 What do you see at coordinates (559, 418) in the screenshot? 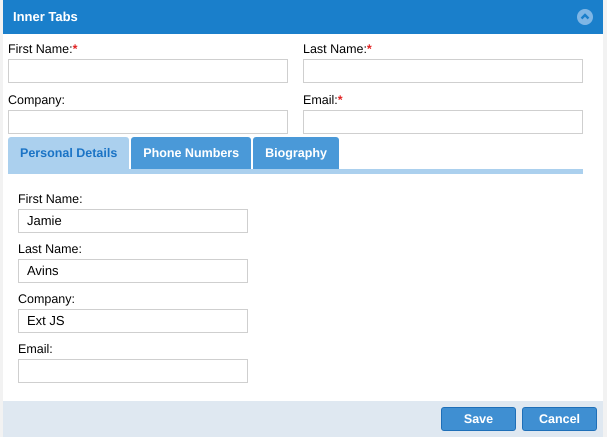
I see `cancel-button: Cancel` at bounding box center [559, 418].